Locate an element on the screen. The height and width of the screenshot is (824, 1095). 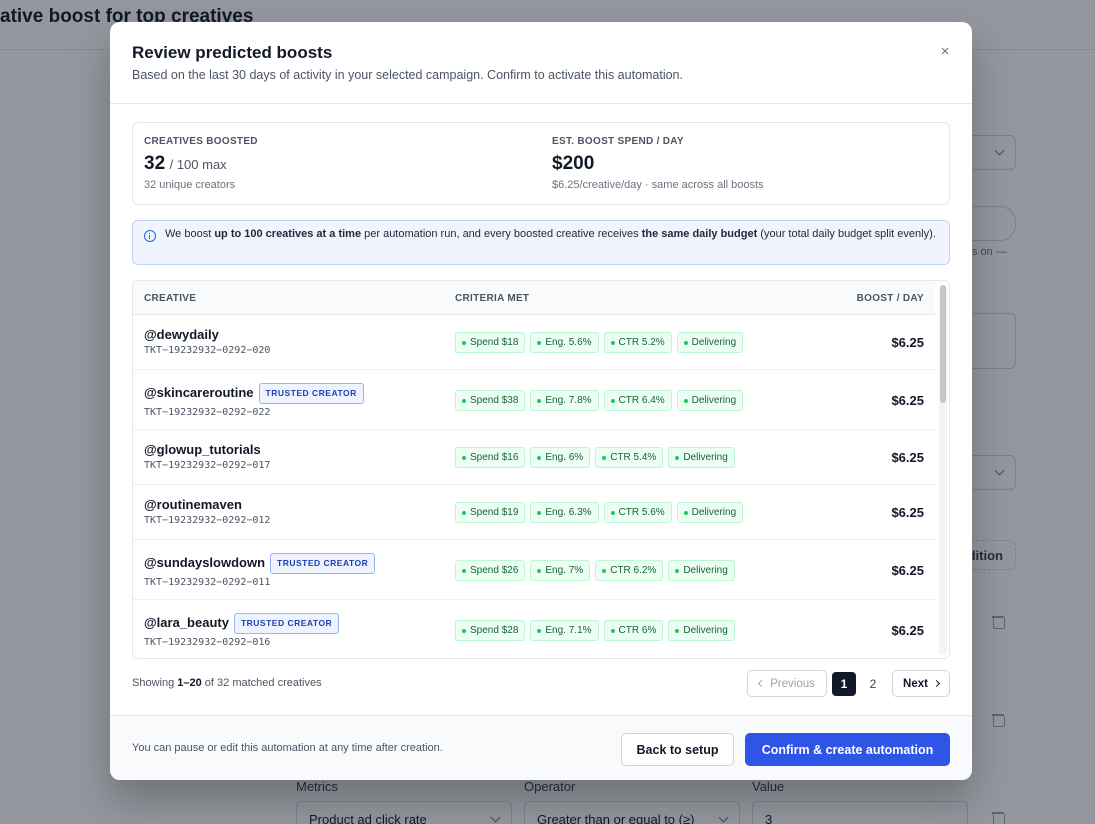
criteria-tag-label: CTR 5.2% is located at coordinates (641, 342).